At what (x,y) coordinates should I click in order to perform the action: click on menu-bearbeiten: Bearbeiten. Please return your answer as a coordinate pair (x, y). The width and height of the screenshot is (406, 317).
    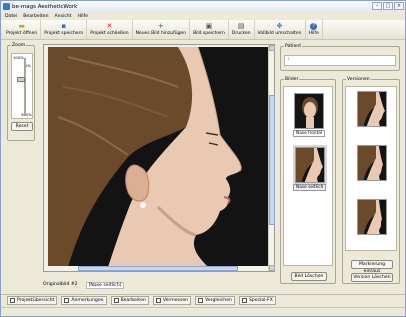
    Looking at the image, I should click on (35, 16).